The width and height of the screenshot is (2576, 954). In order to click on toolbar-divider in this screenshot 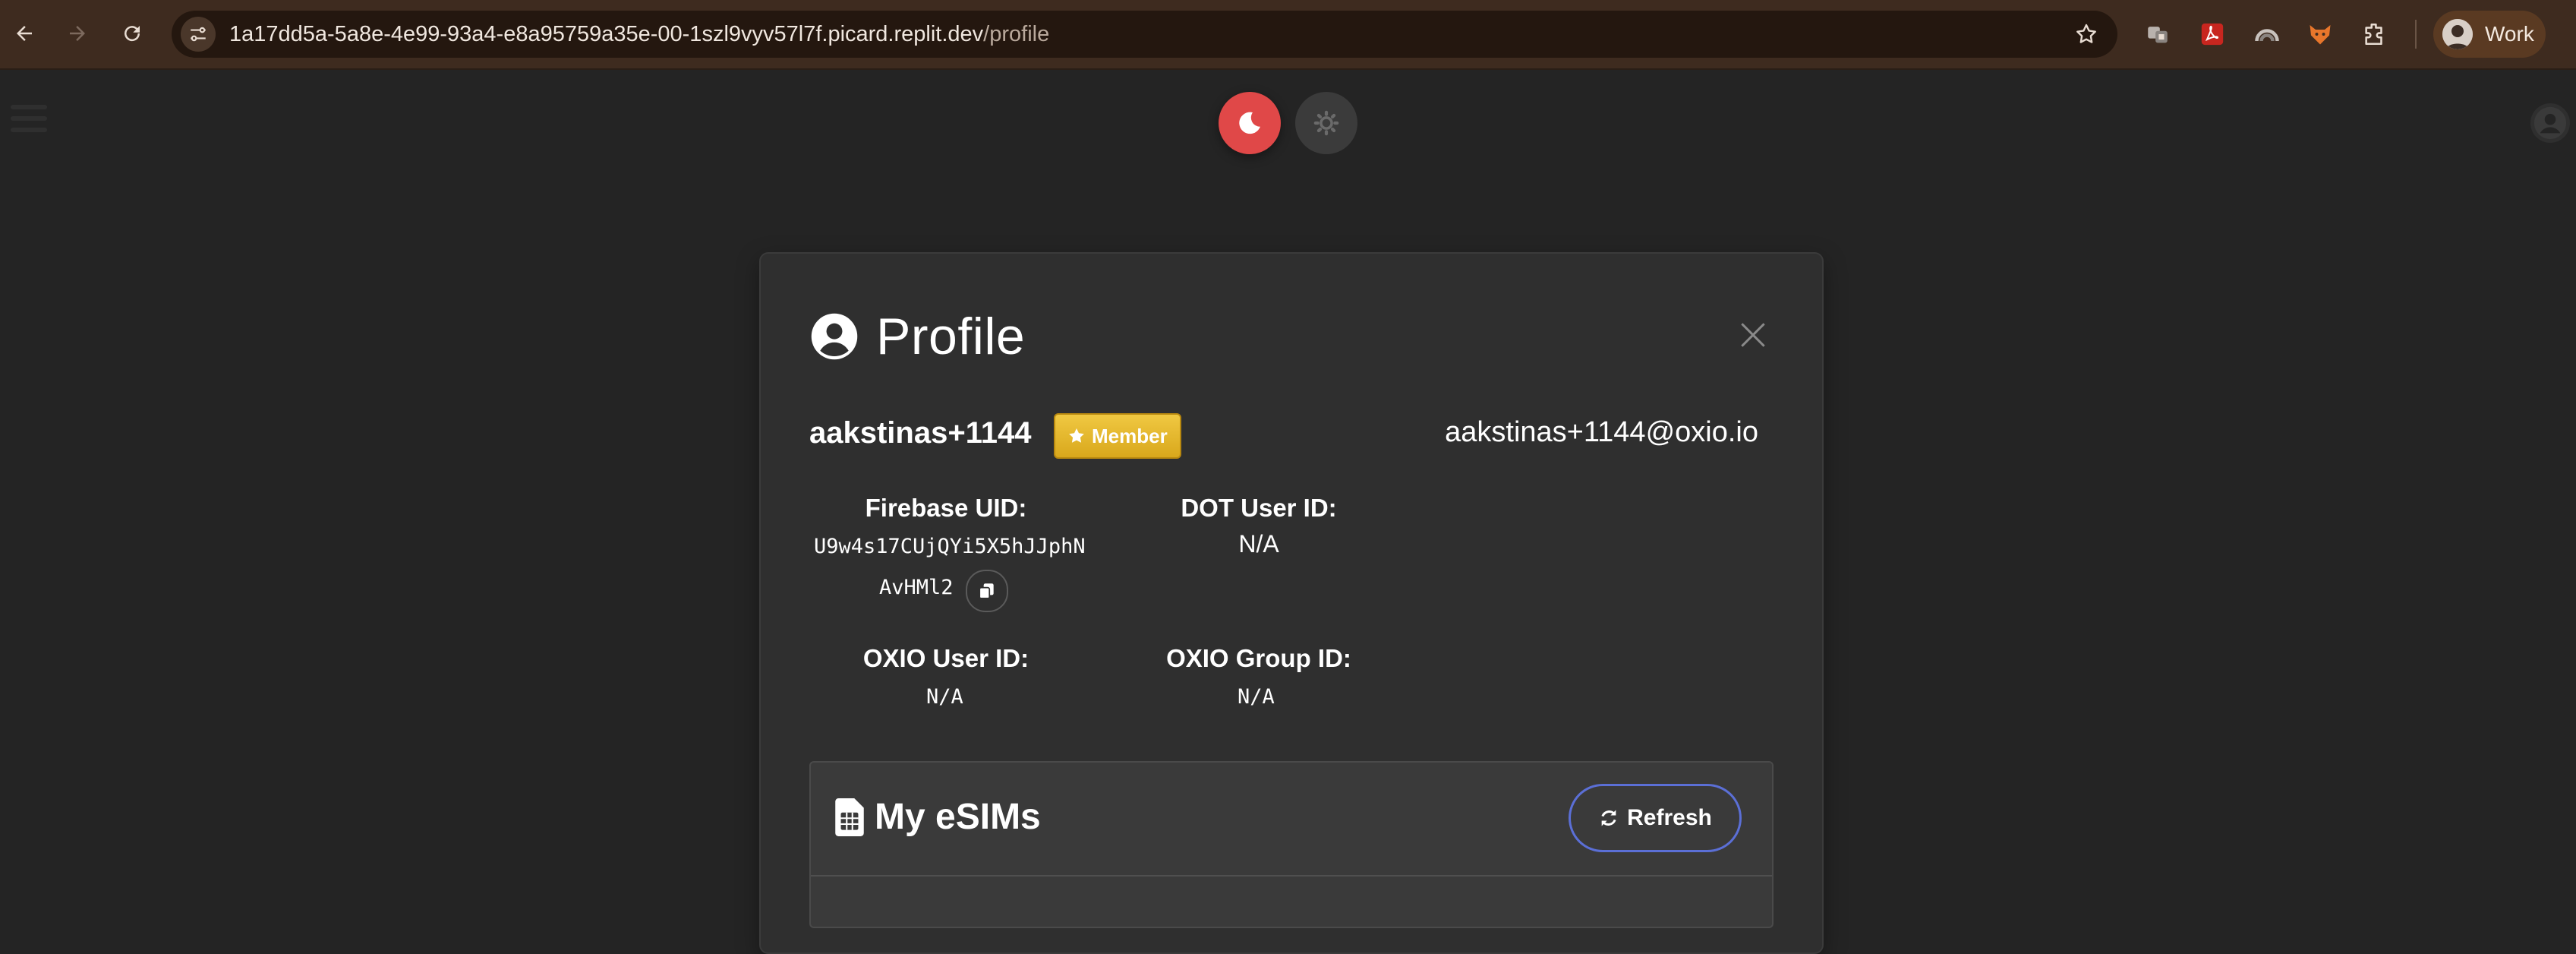, I will do `click(2416, 34)`.